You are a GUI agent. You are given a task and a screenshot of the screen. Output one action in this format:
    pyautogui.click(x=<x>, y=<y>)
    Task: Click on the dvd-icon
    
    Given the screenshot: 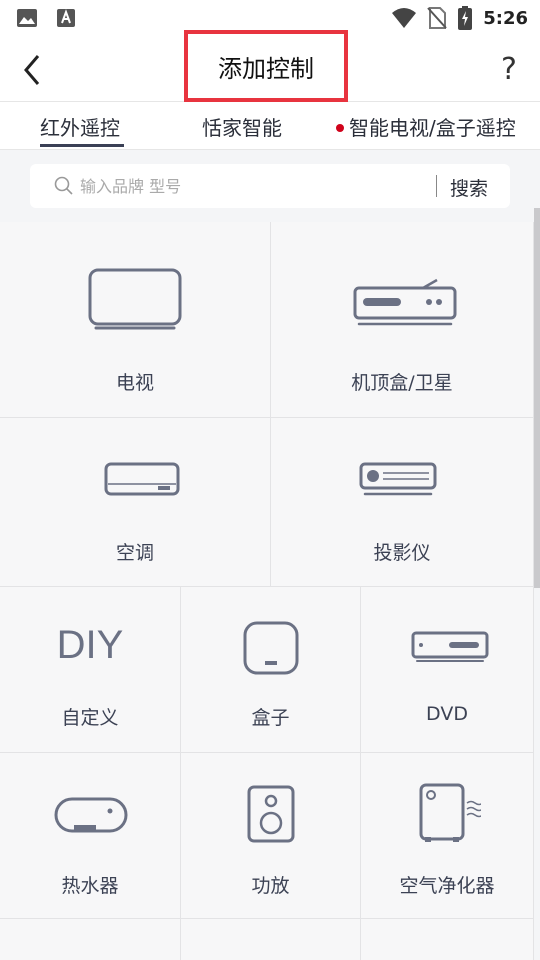 What is the action you would take?
    pyautogui.click(x=450, y=646)
    